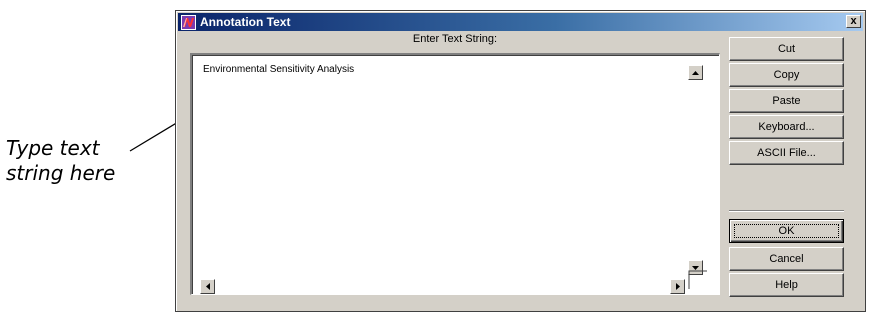 Image resolution: width=871 pixels, height=318 pixels. I want to click on callout-label: Type text string here, so click(81, 161).